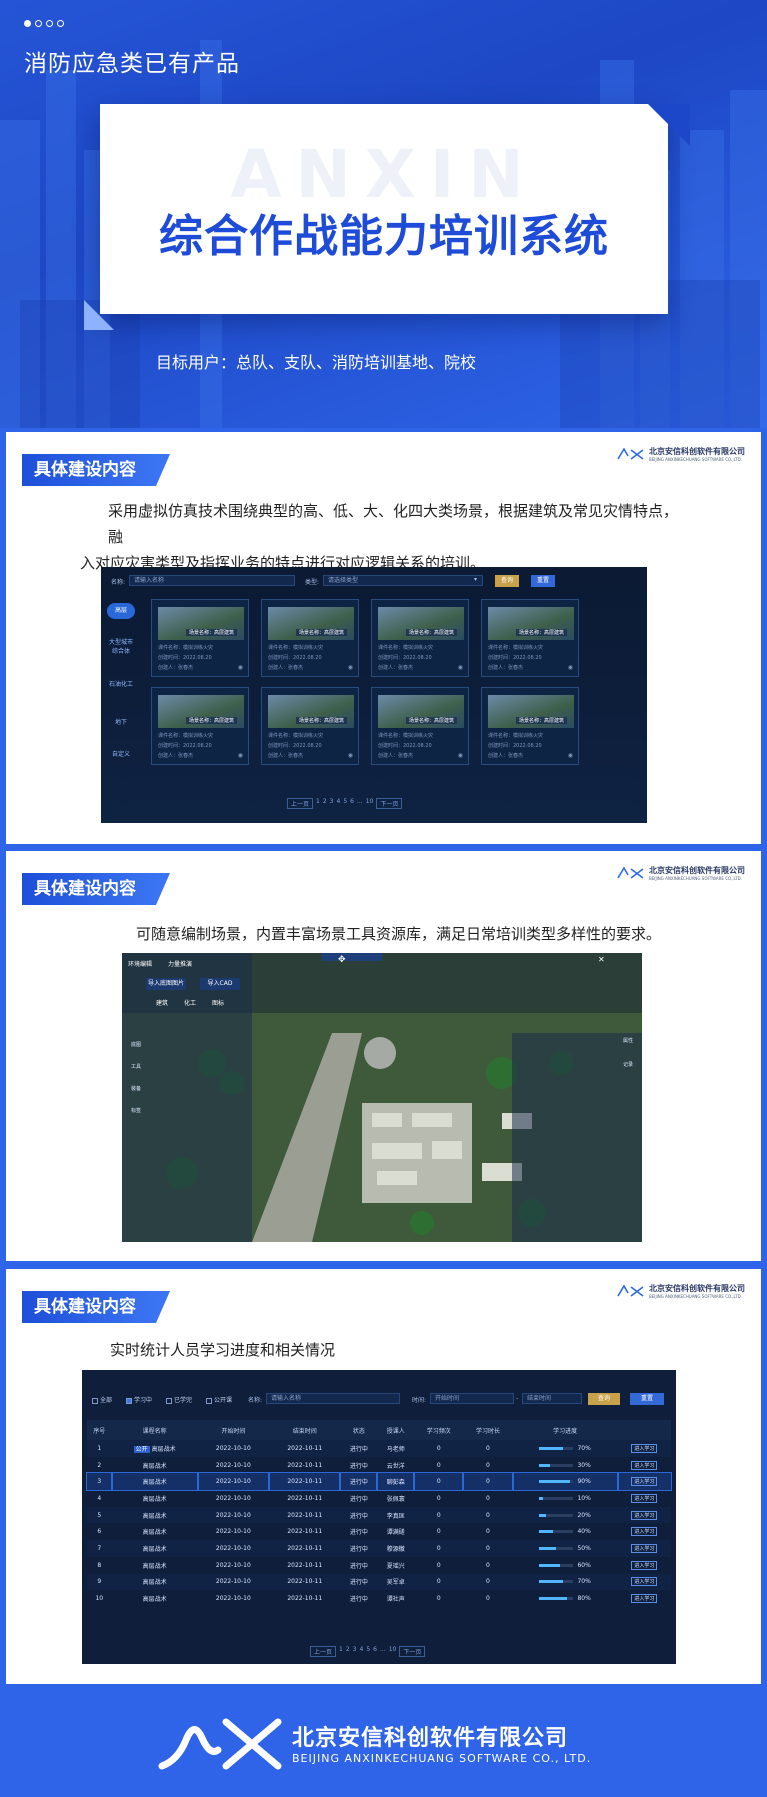 Image resolution: width=767 pixels, height=1797 pixels. Describe the element at coordinates (121, 611) in the screenshot. I see `category-tab-high-rise: 高层` at that location.